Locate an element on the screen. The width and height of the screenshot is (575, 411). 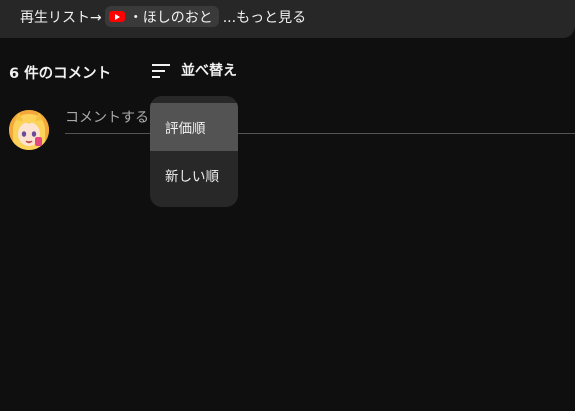
youtube-logo-icon is located at coordinates (116, 16).